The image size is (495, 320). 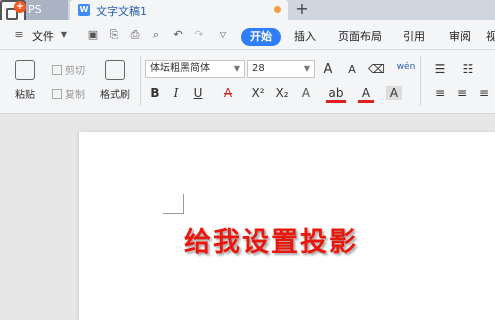 I want to click on strikethrough-button: A, so click(x=228, y=93).